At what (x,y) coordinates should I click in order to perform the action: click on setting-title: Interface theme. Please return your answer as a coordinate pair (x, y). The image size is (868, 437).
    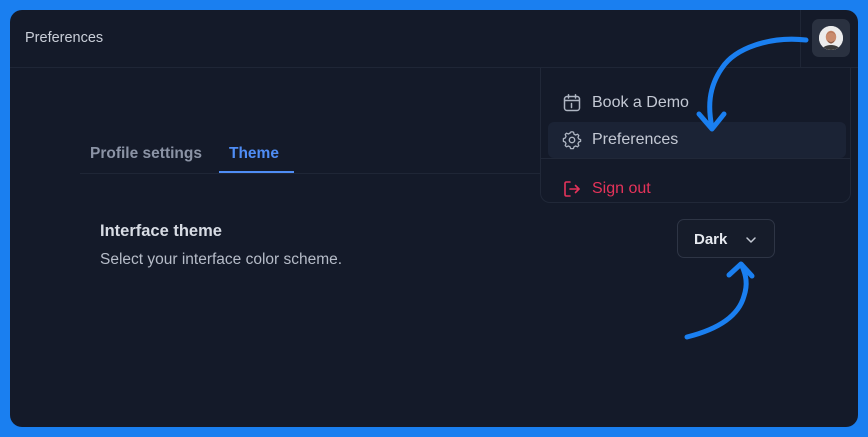
    Looking at the image, I should click on (161, 231).